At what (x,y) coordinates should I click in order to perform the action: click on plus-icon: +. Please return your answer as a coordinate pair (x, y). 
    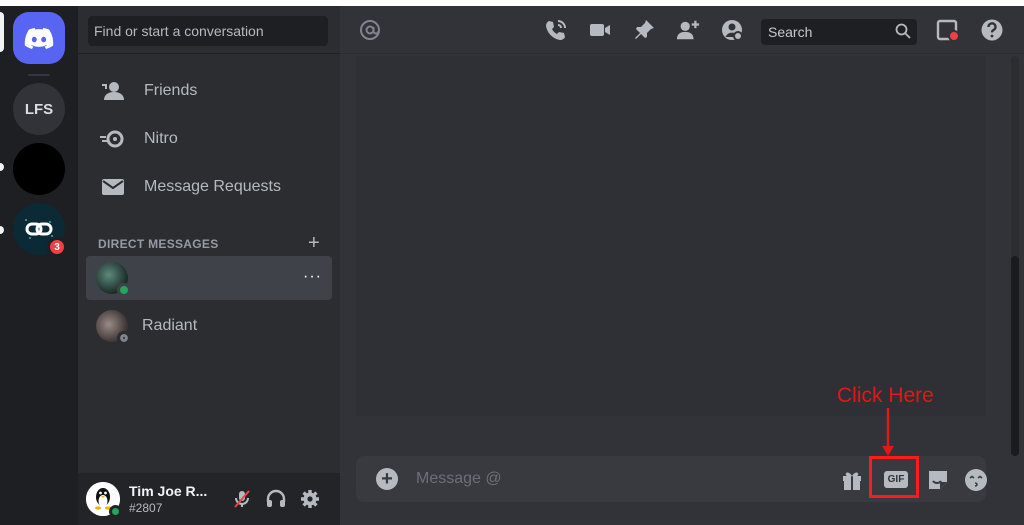
    Looking at the image, I should click on (387, 479).